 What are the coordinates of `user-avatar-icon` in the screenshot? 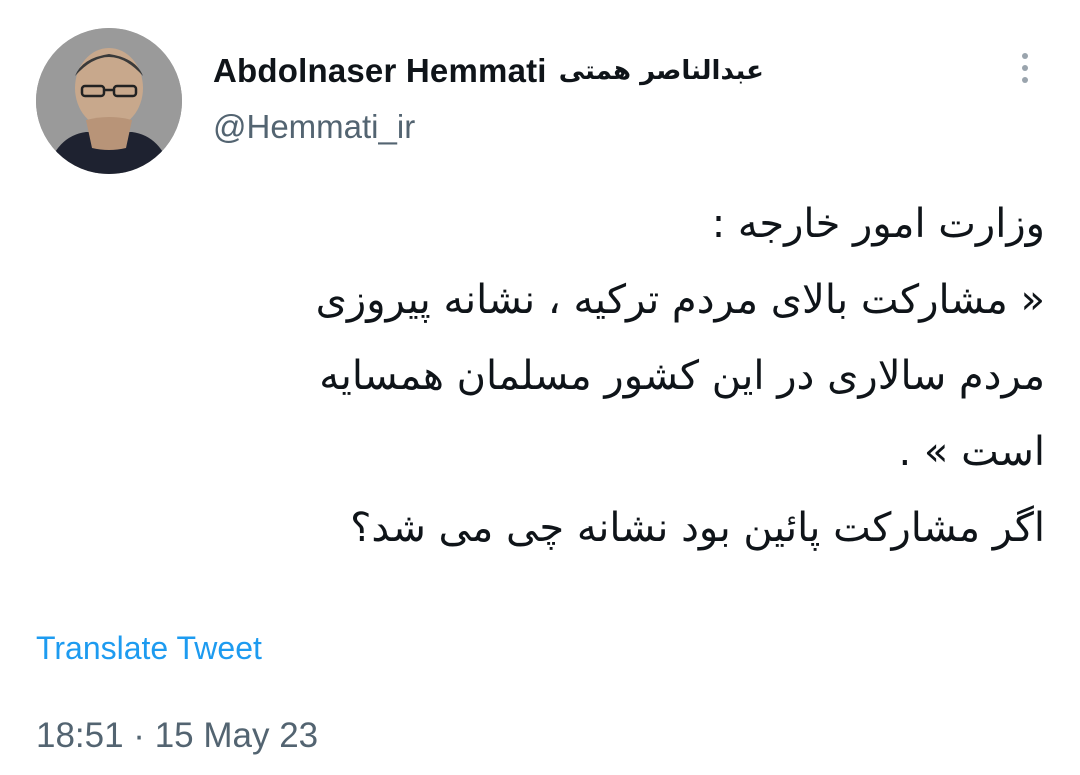 It's located at (109, 101).